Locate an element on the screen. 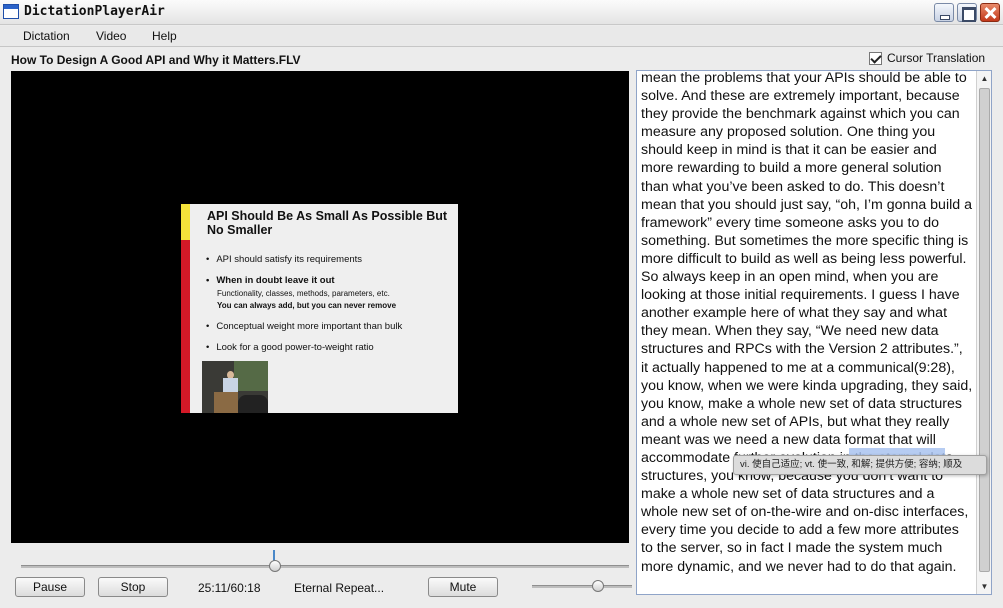 This screenshot has height=608, width=1003. cursor-translation-checkbox is located at coordinates (875, 58).